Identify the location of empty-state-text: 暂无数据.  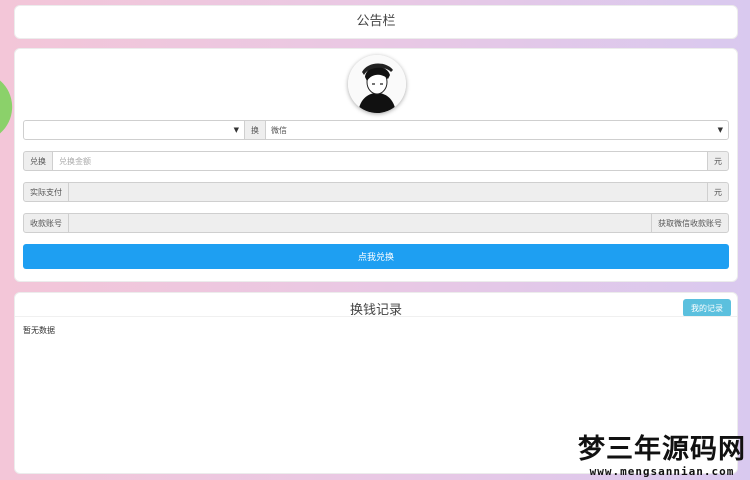
(39, 330).